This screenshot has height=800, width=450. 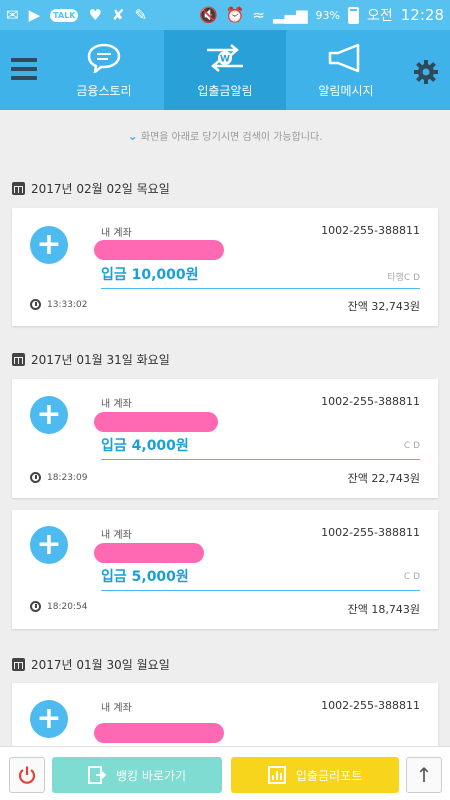 I want to click on transaction-time: 13:33:02, so click(x=58, y=304).